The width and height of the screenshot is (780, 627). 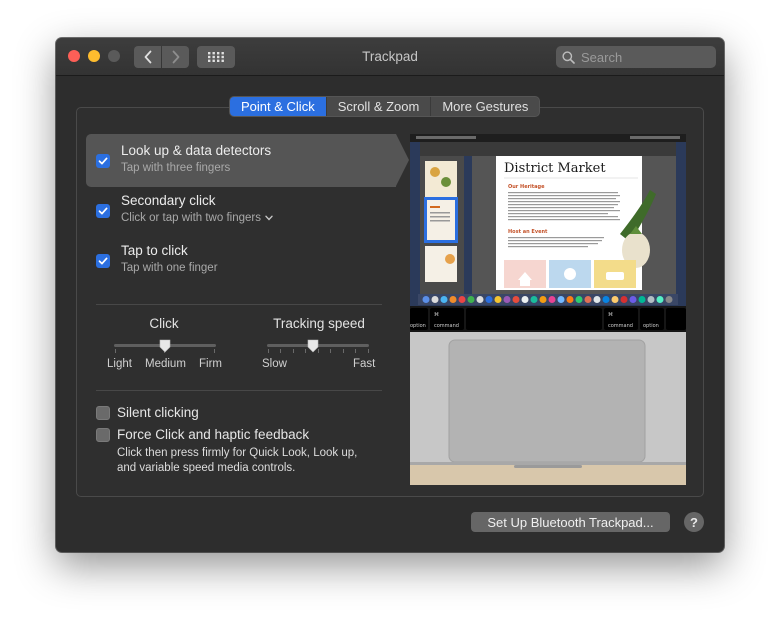 I want to click on click-slider-title: Click, so click(x=164, y=323).